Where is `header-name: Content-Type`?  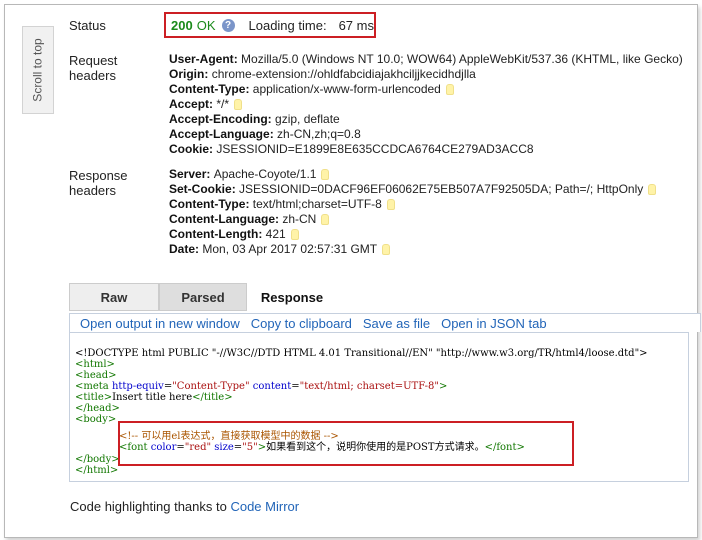 header-name: Content-Type is located at coordinates (207, 204).